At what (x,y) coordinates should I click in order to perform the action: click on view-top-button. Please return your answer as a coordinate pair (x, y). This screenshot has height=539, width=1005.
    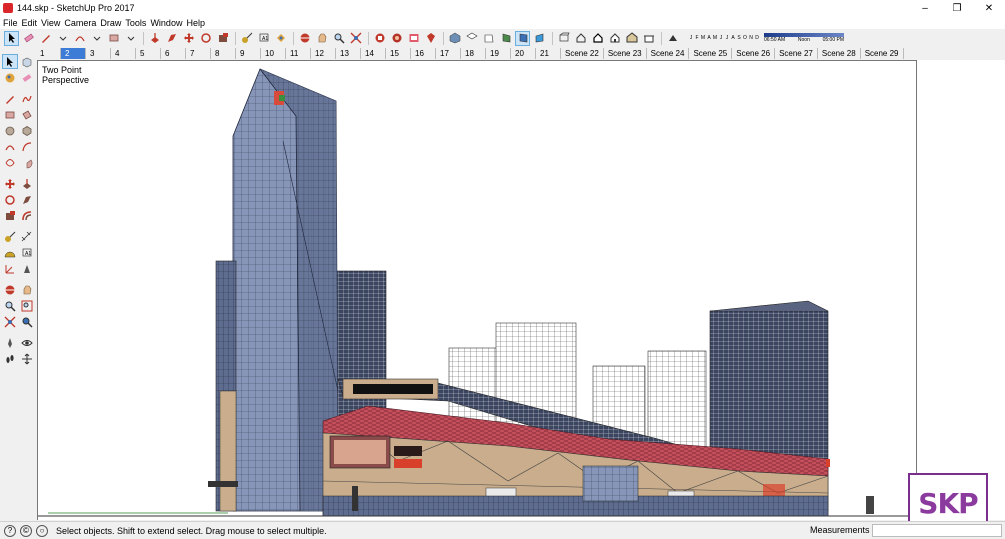
    Looking at the image, I should click on (471, 38).